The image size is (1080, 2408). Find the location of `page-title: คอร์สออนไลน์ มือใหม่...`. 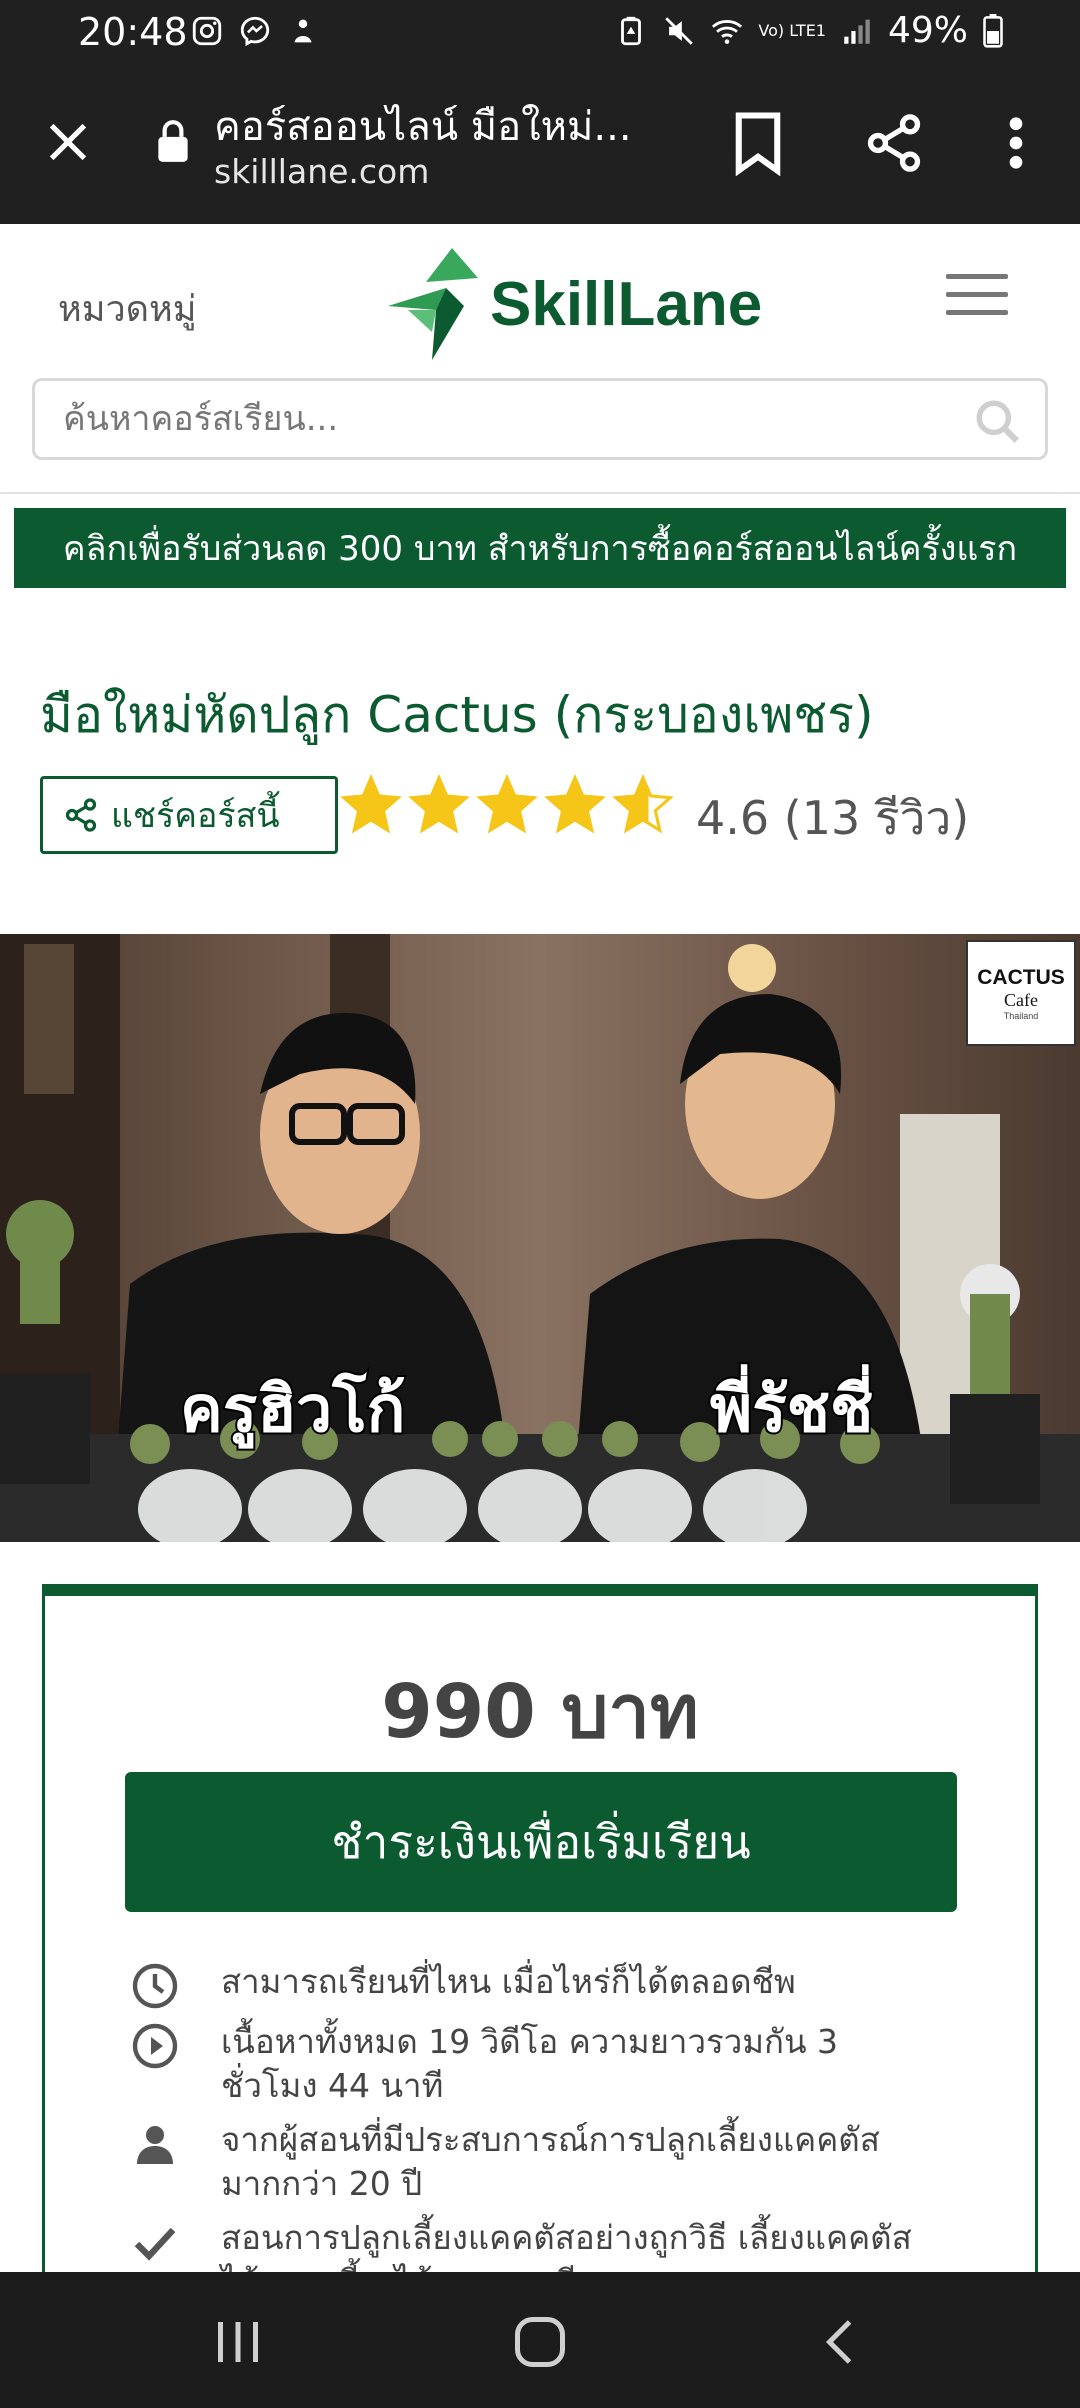

page-title: คอร์สออนไลน์ มือใหม่... is located at coordinates (439, 126).